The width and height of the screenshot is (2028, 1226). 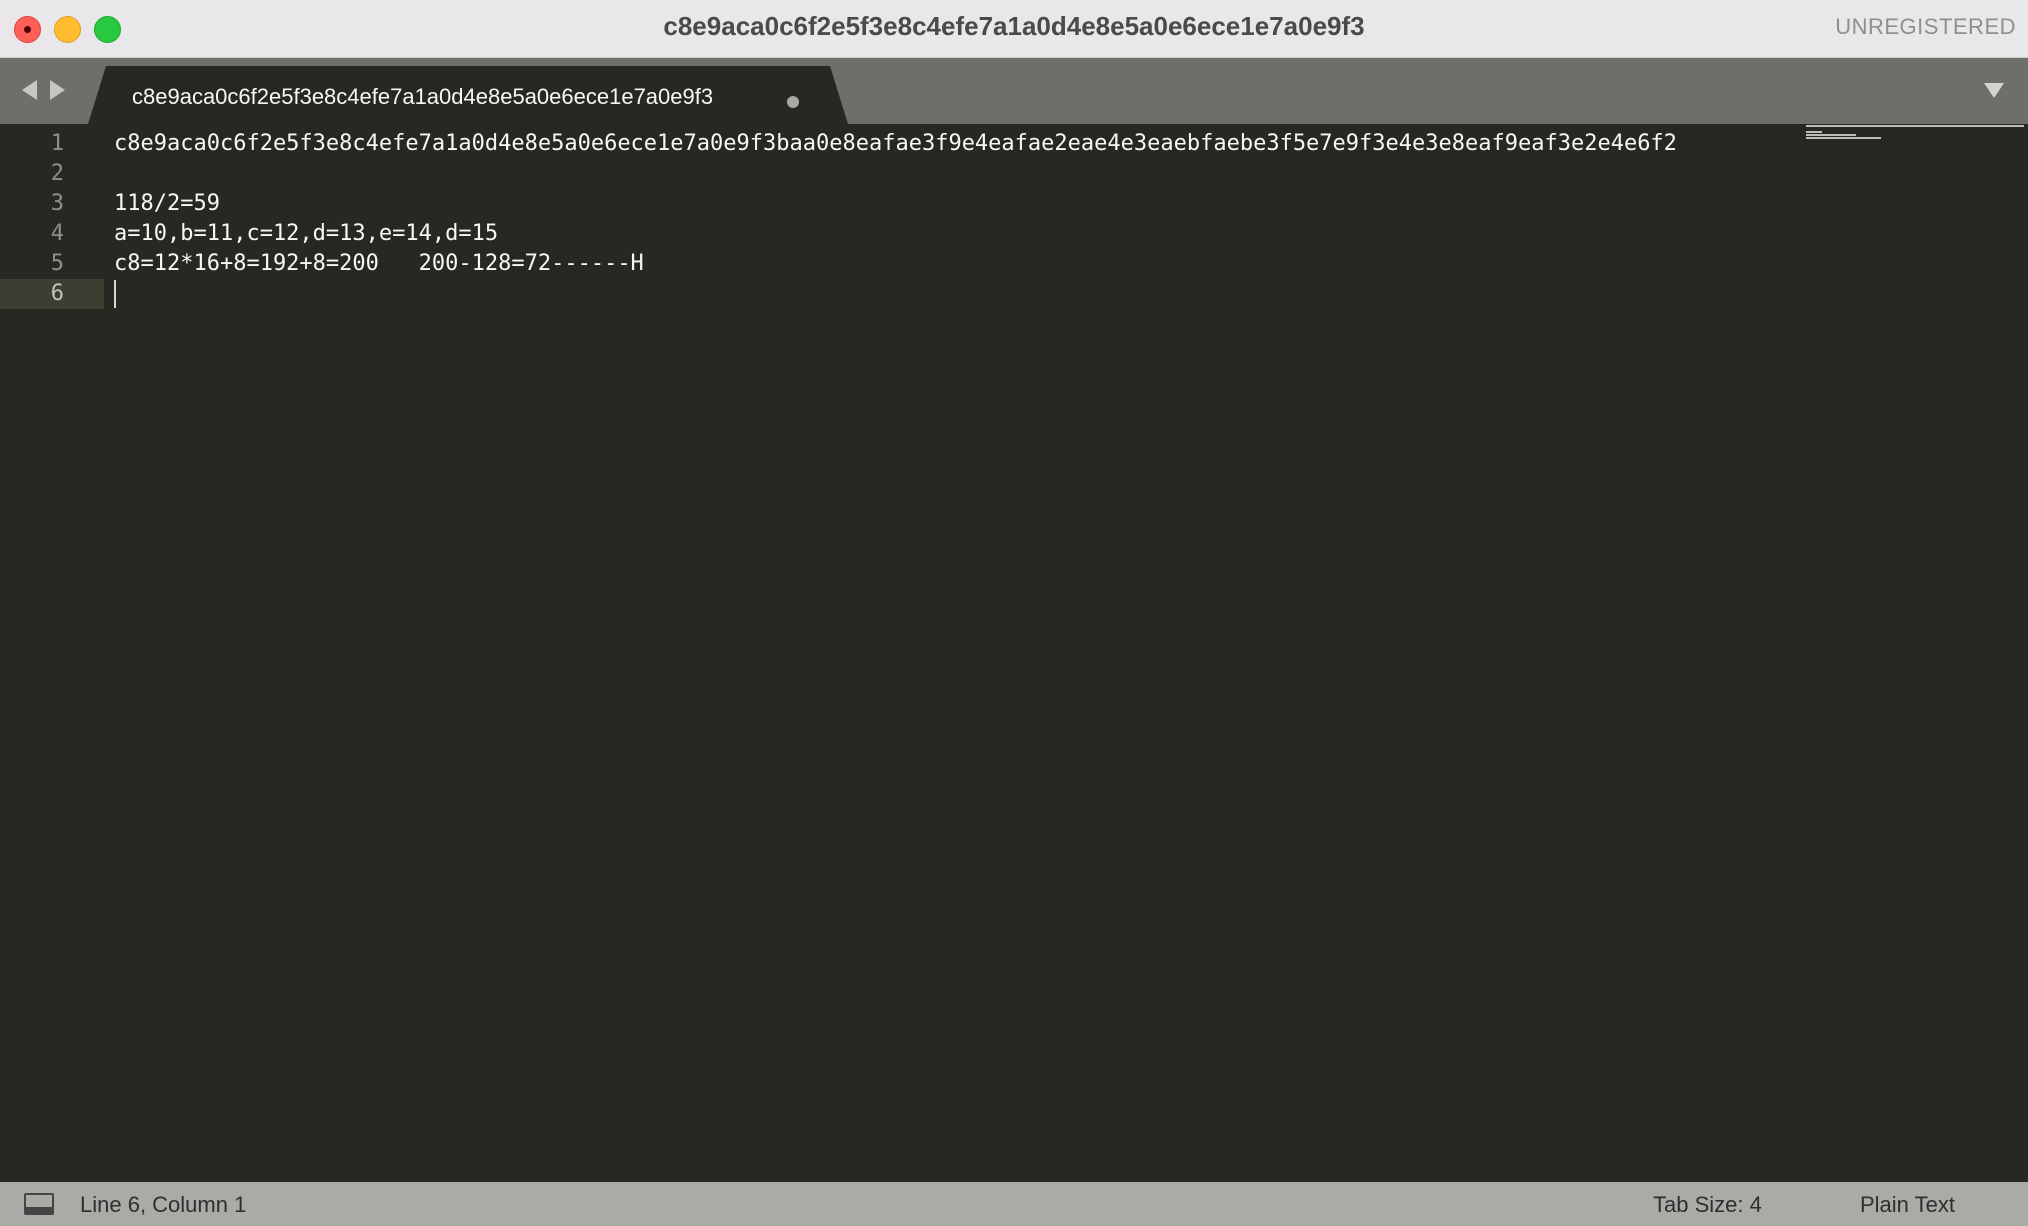 I want to click on line-number: 3, so click(x=57, y=203).